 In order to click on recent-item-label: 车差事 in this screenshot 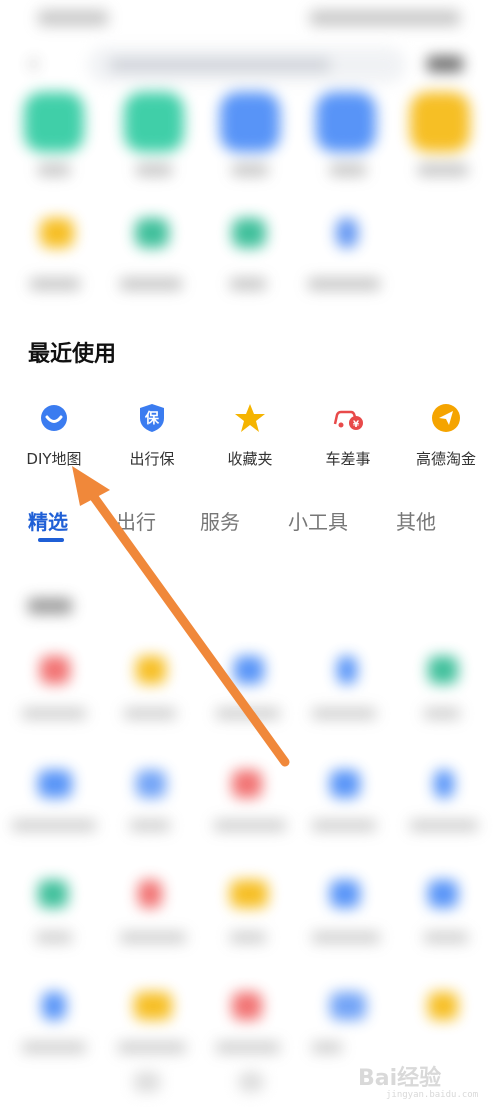, I will do `click(348, 459)`.